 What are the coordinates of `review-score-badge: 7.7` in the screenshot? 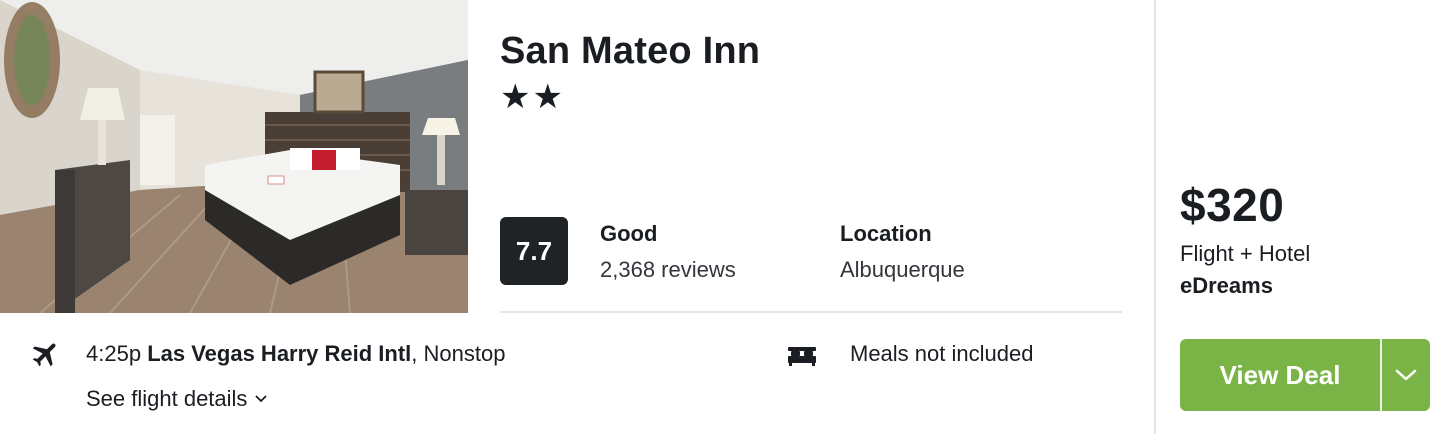 It's located at (534, 251).